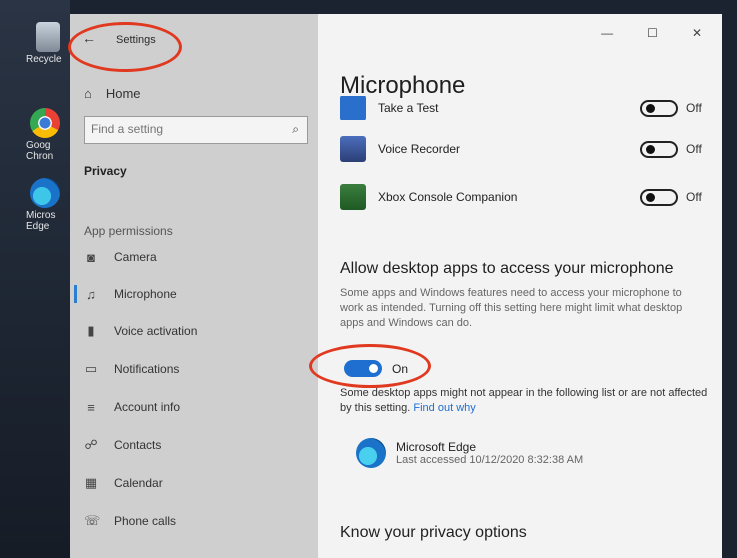  What do you see at coordinates (370, 366) in the screenshot?
I see `annotation-ellipse-toggle` at bounding box center [370, 366].